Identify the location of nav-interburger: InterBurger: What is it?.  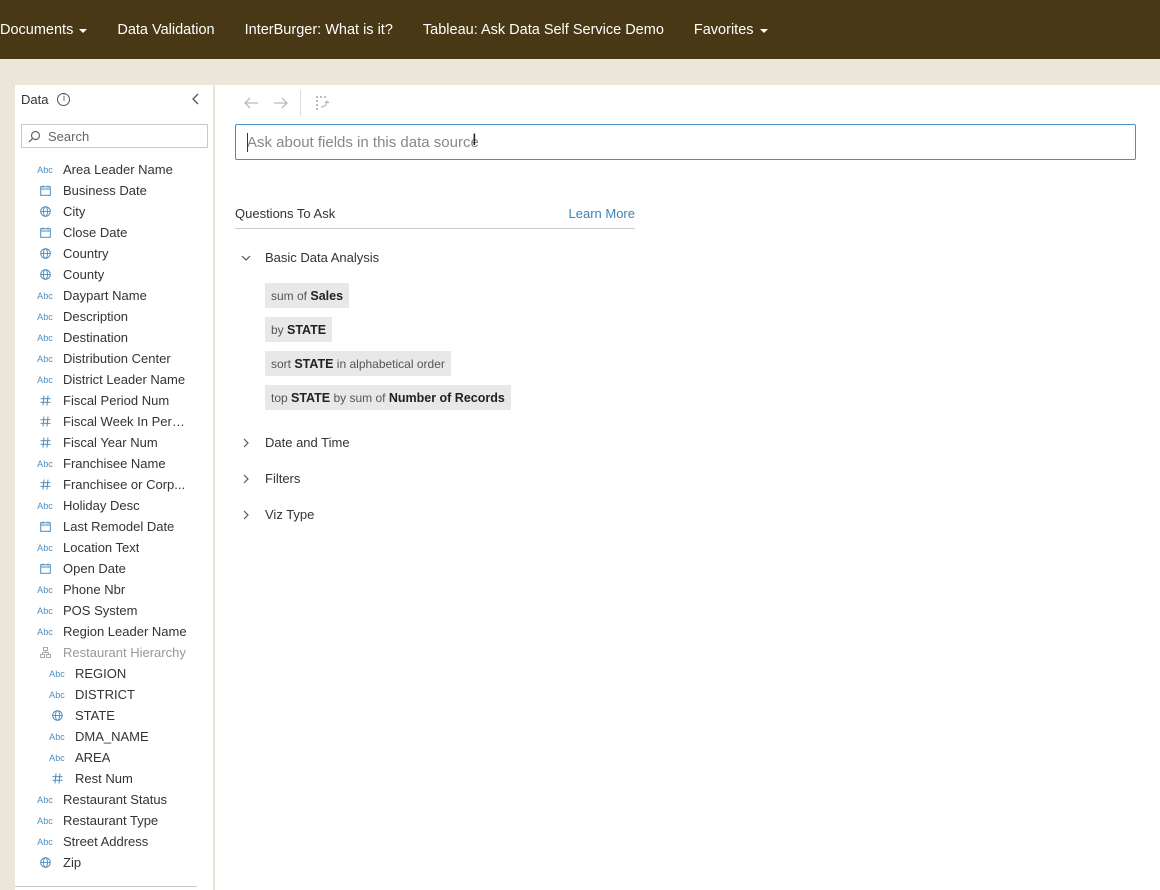
(319, 29).